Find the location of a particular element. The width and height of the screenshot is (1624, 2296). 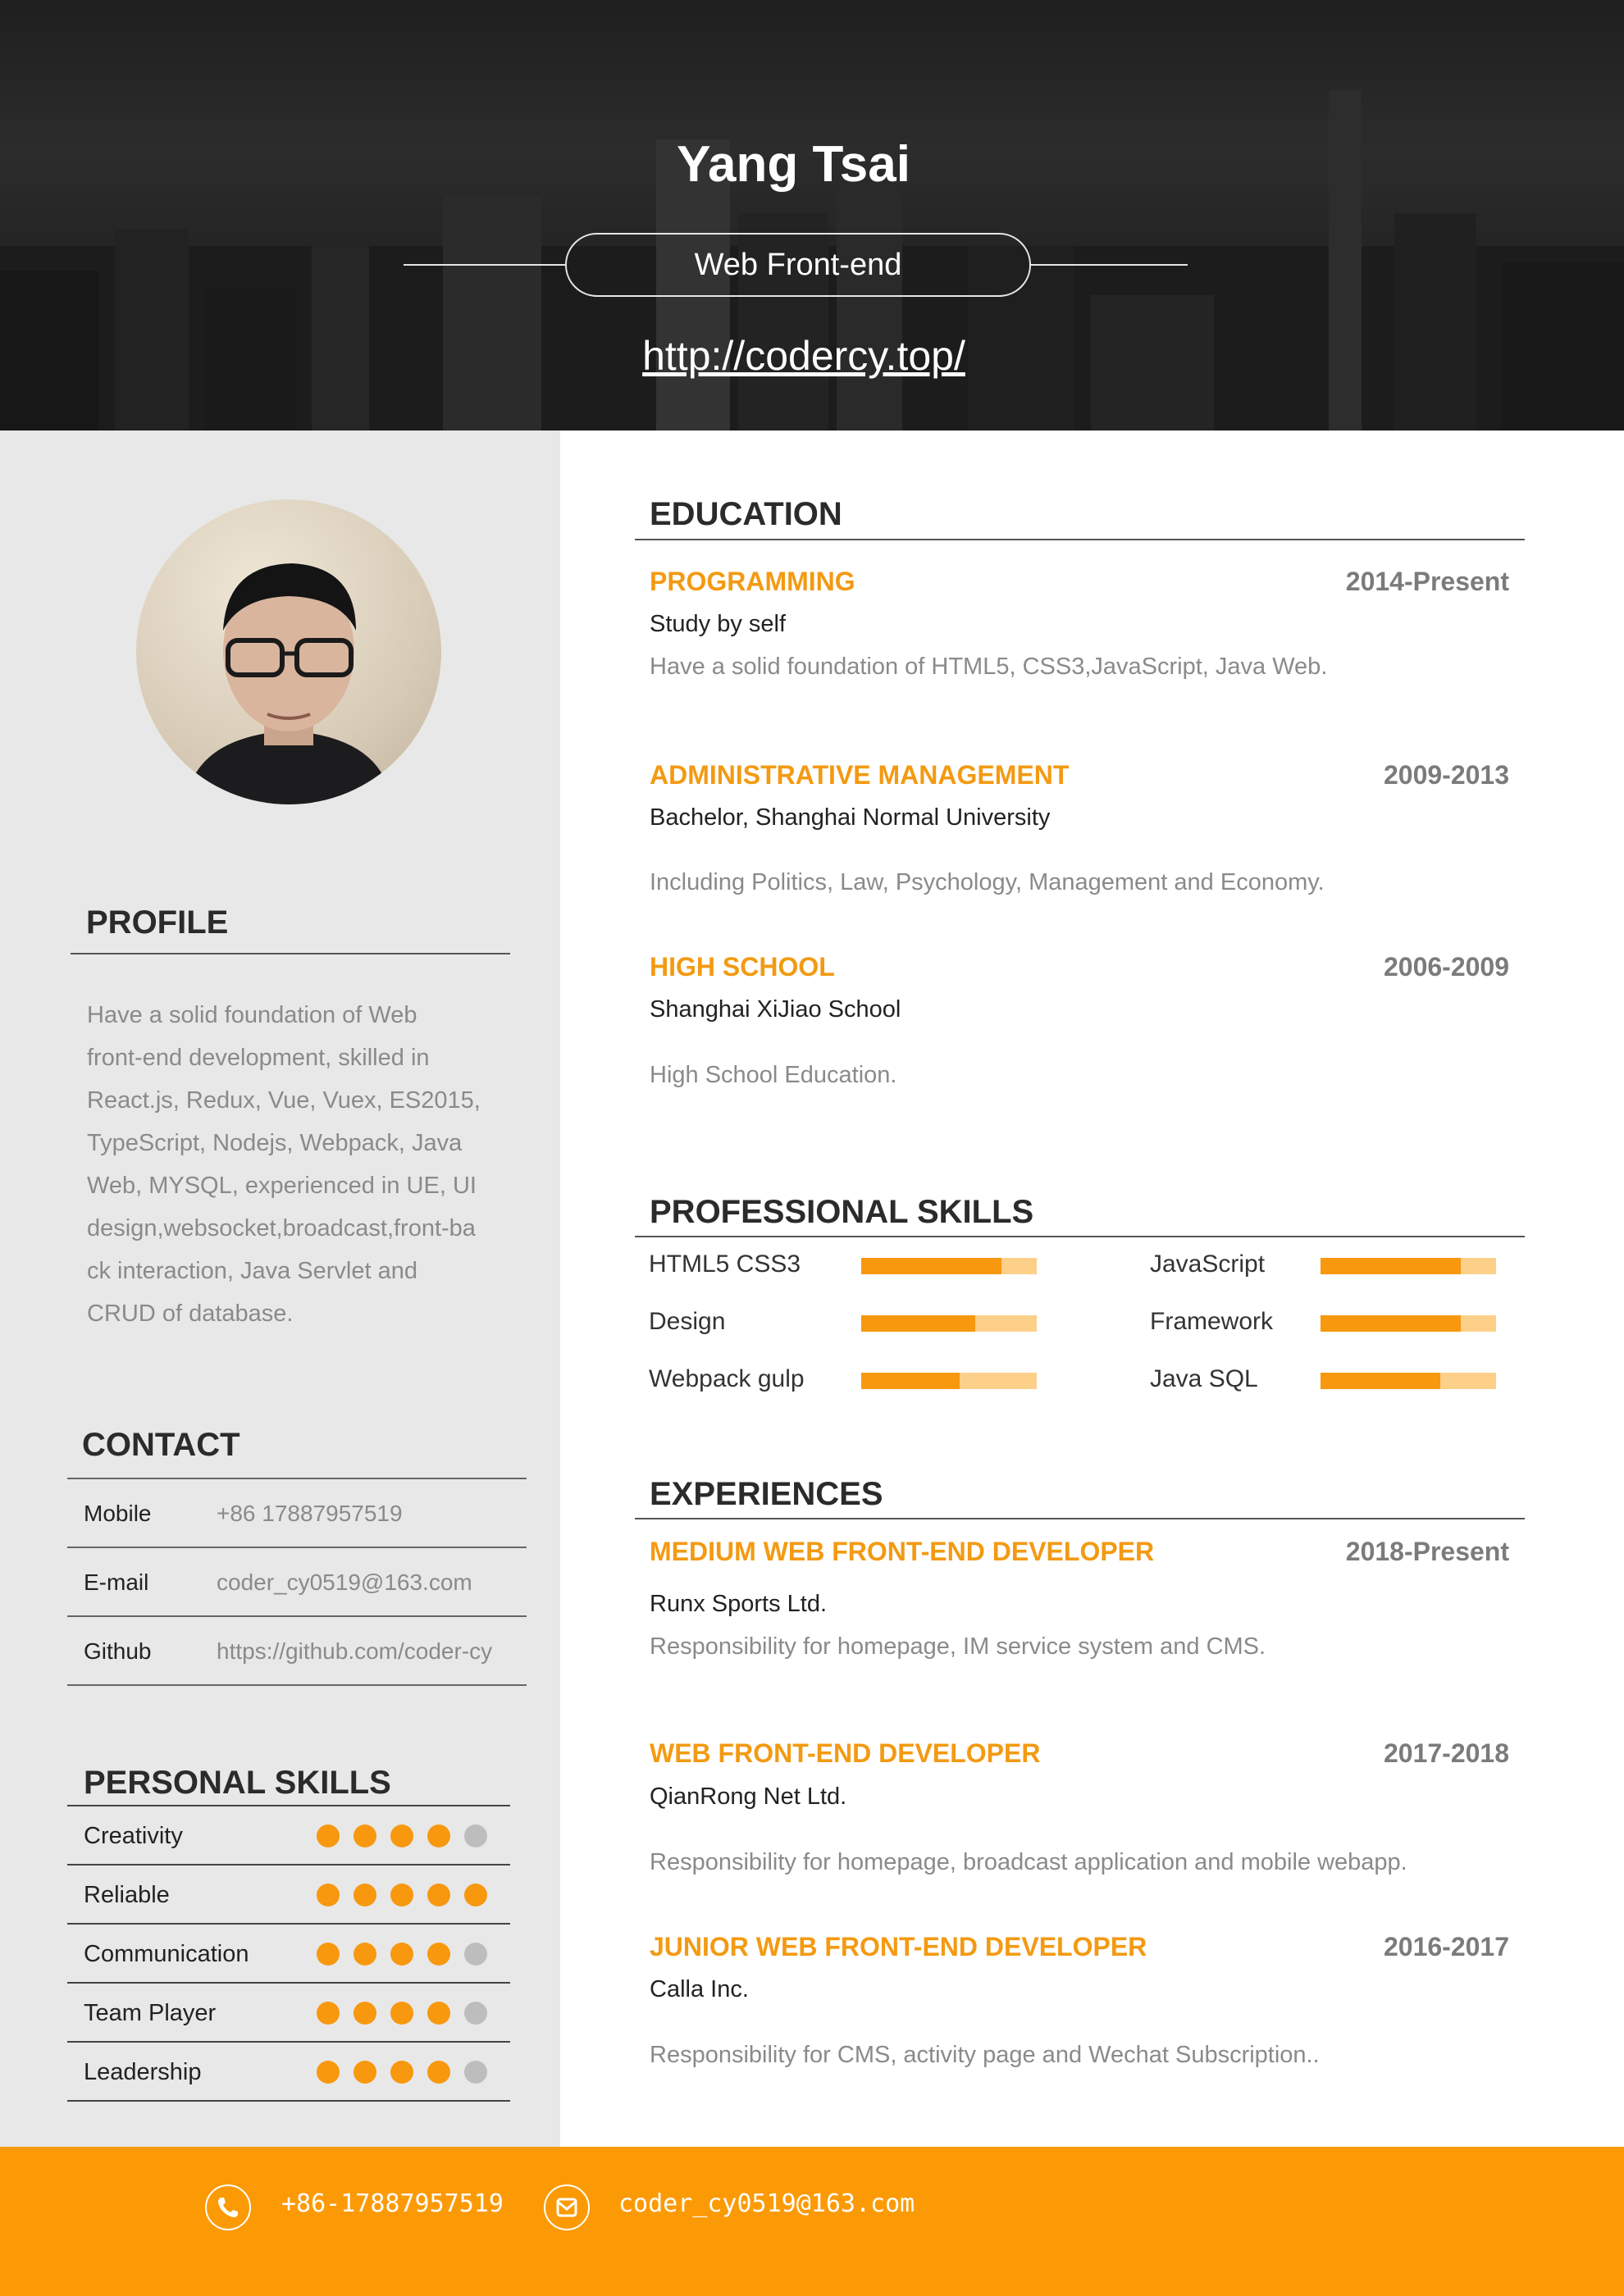

profile-line: Have a solid foundation of Web is located at coordinates (252, 1015).